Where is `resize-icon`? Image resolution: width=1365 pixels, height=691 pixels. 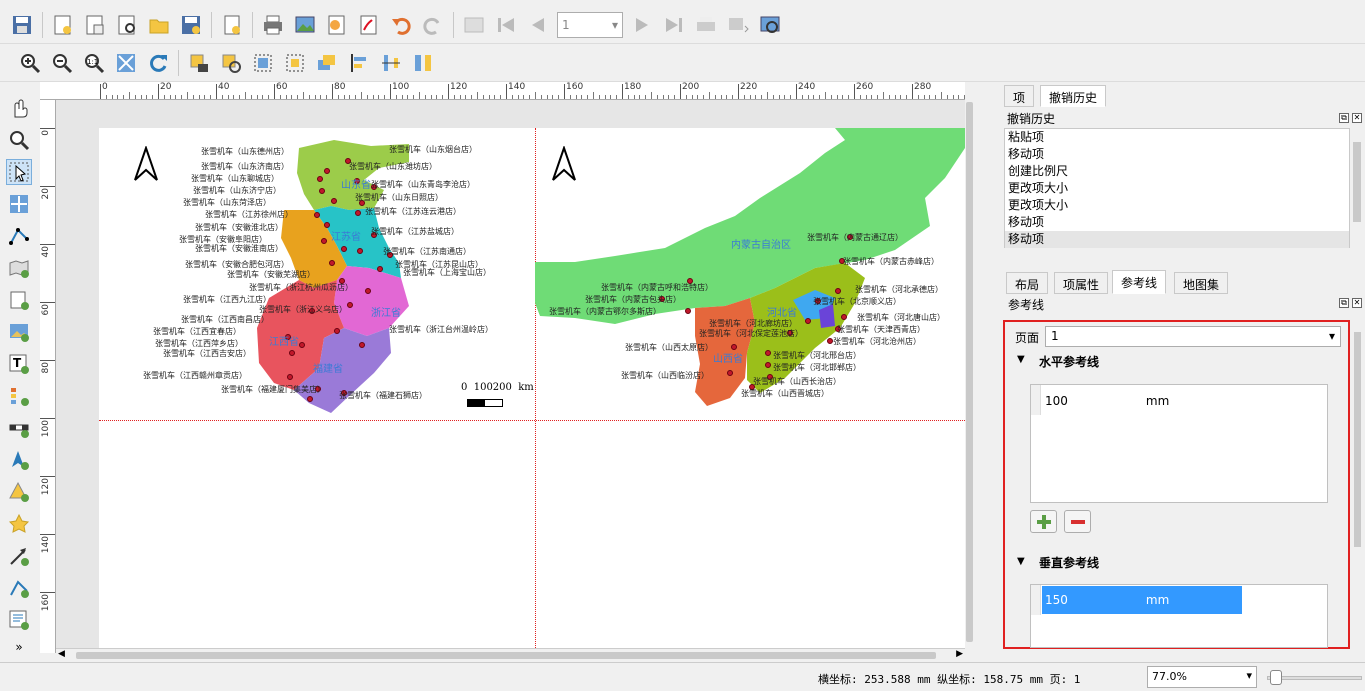 resize-icon is located at coordinates (423, 63).